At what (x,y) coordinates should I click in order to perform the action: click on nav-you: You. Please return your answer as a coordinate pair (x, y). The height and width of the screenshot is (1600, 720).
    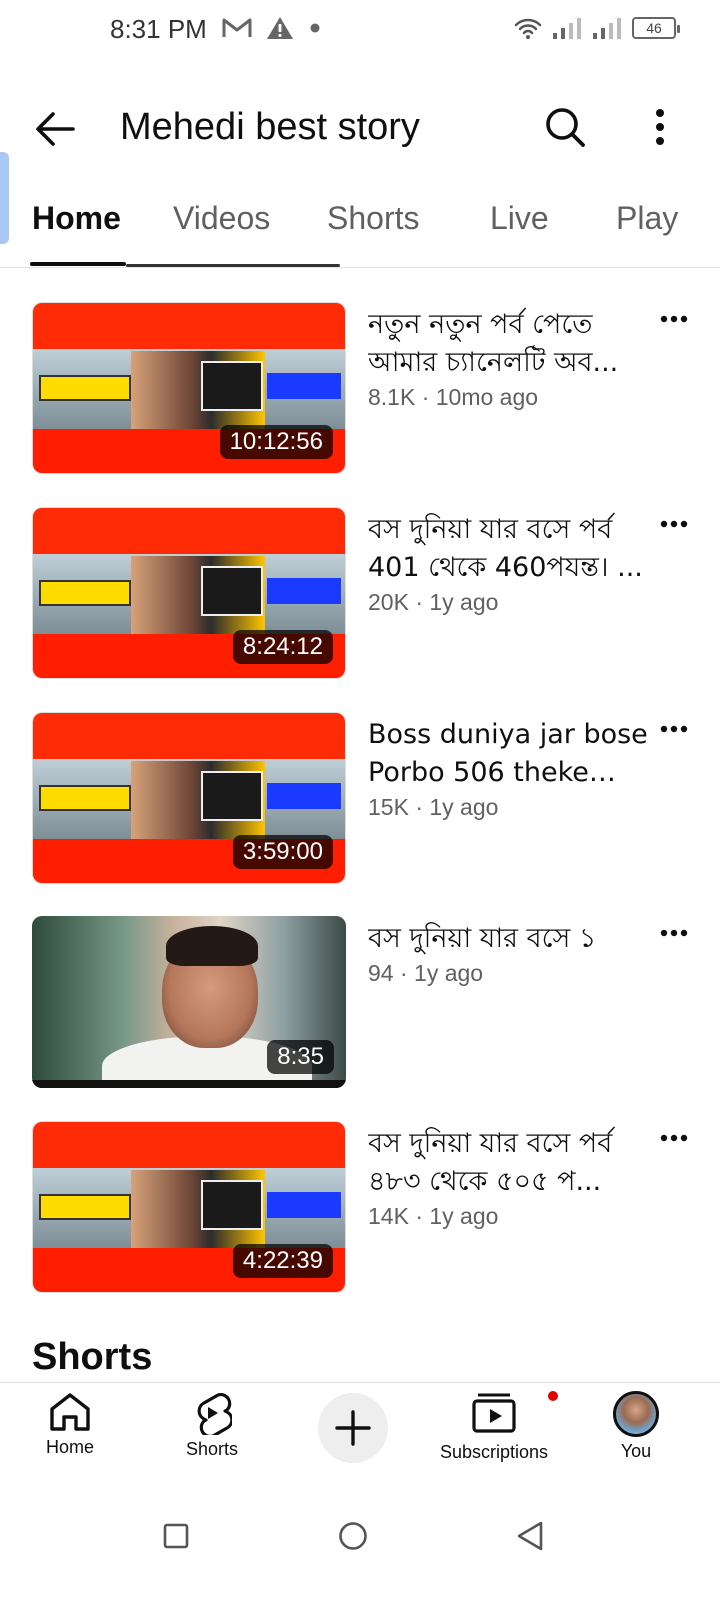
    Looking at the image, I should click on (636, 1426).